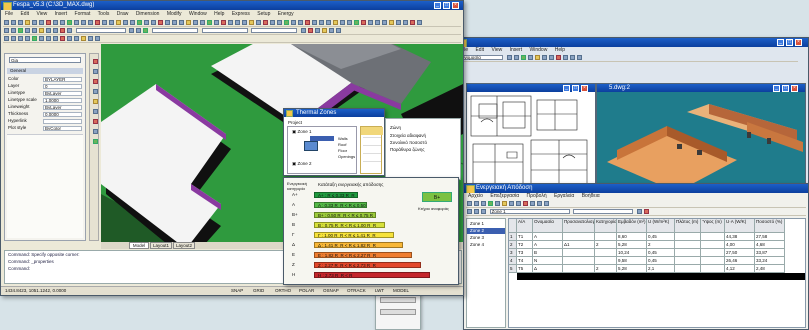 The width and height of the screenshot is (809, 330). I want to click on menu-item: Dimension, so click(148, 14).